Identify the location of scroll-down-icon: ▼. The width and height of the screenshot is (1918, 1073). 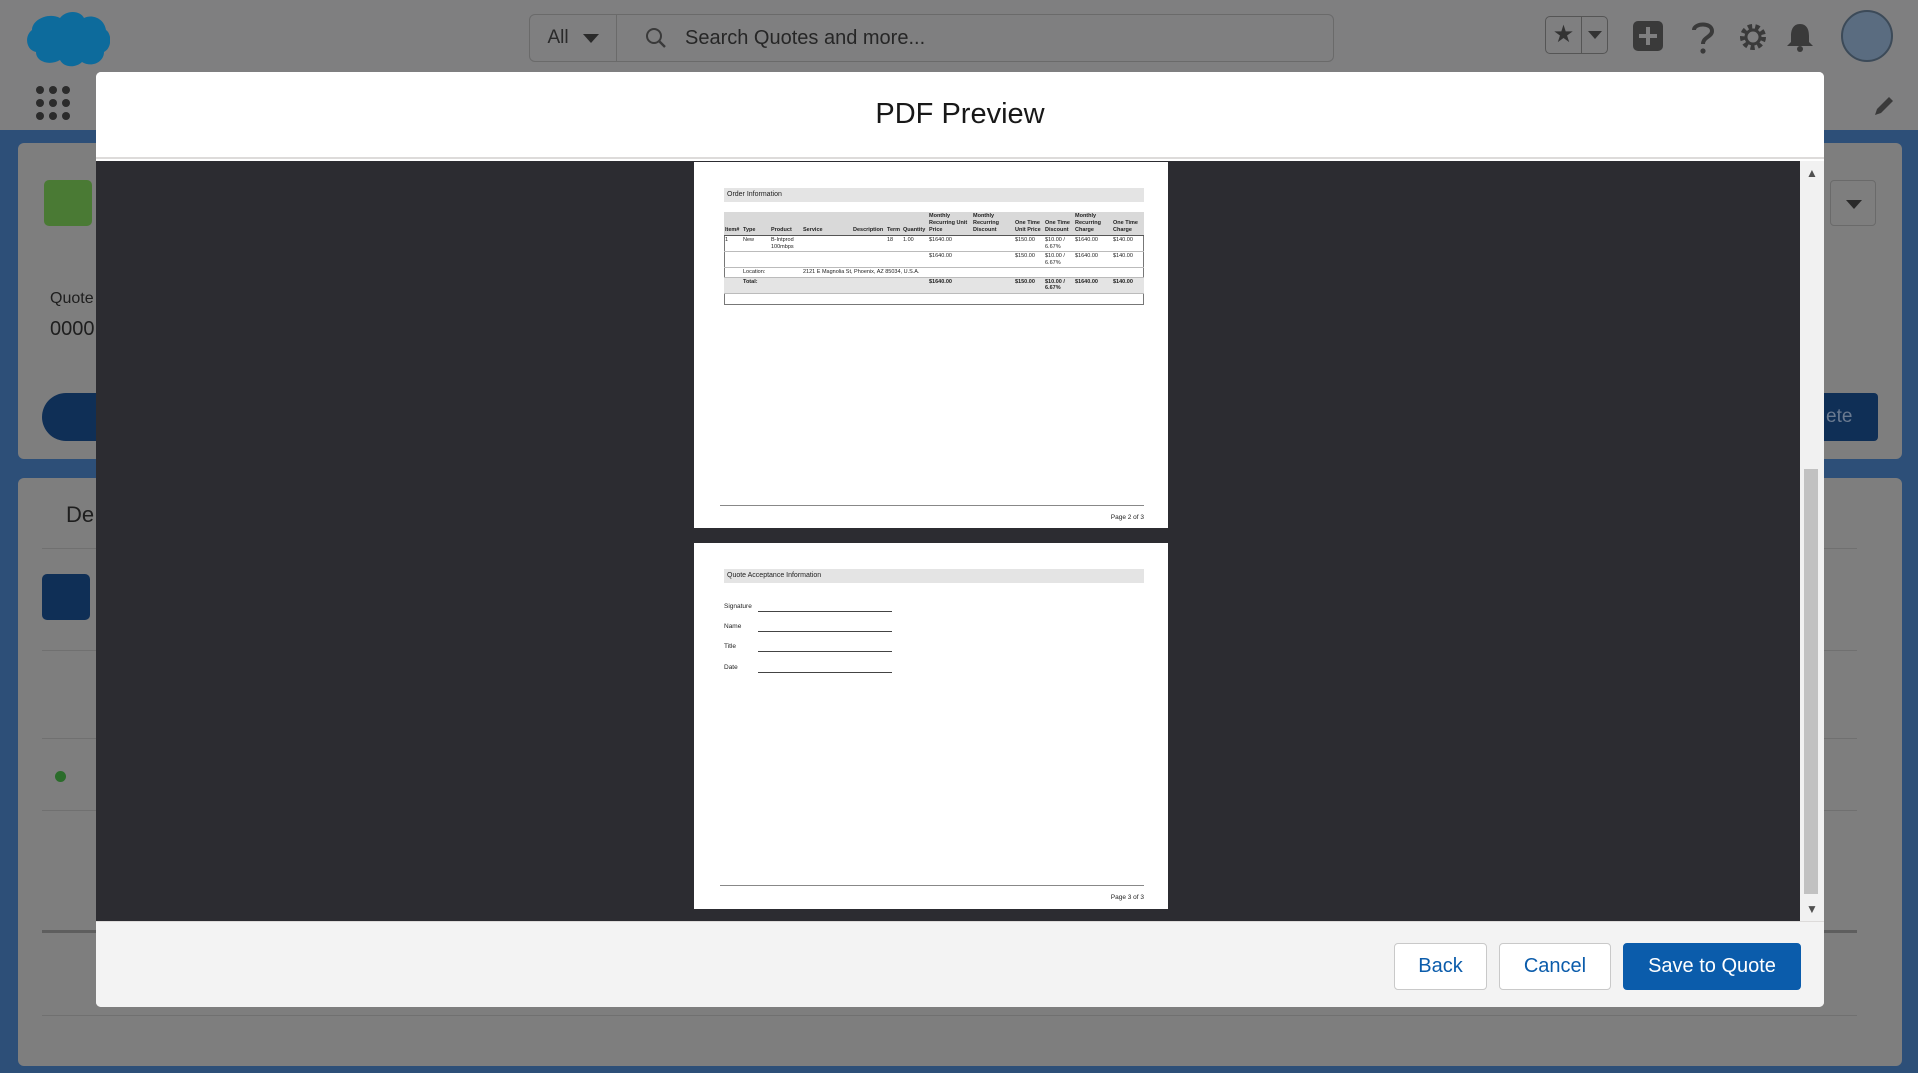
(1812, 909).